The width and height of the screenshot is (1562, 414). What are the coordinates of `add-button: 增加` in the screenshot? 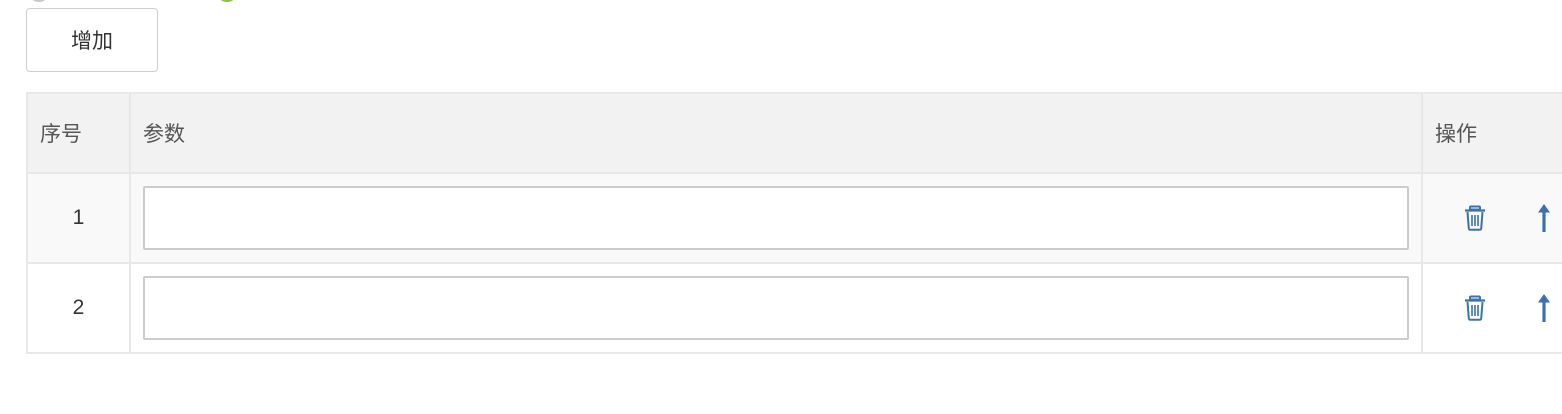 It's located at (92, 40).